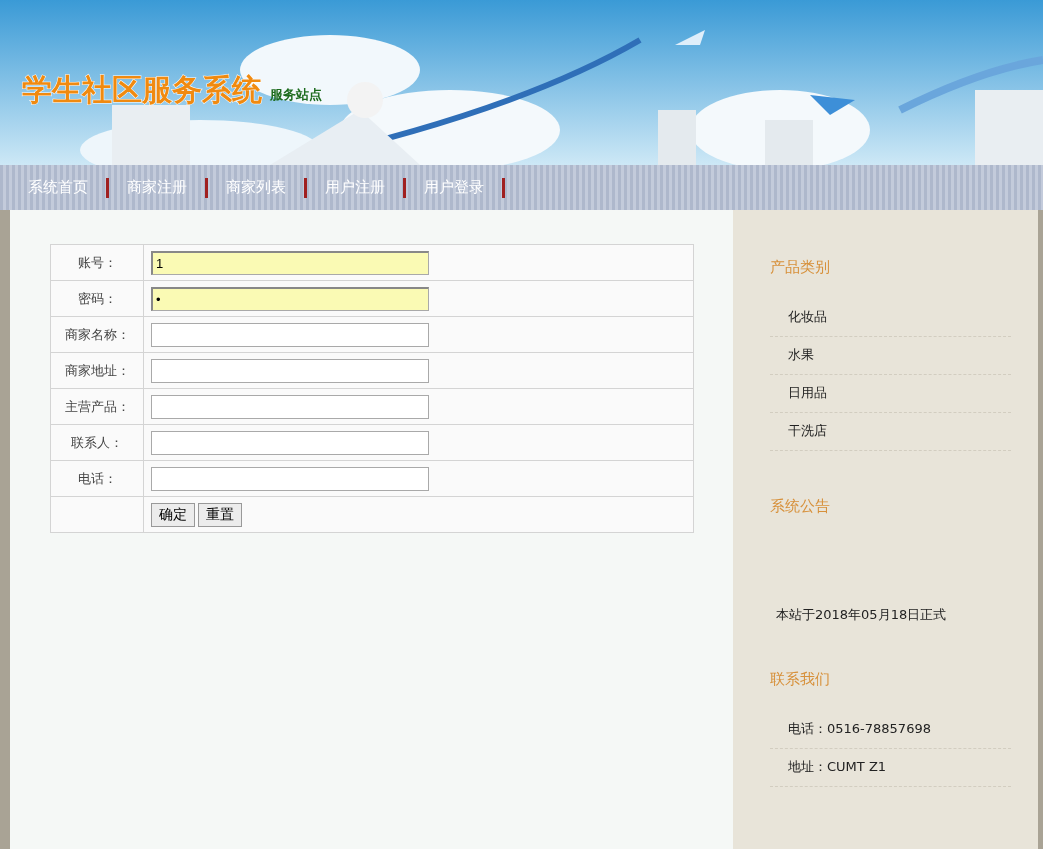 Image resolution: width=1043 pixels, height=849 pixels. What do you see at coordinates (97, 262) in the screenshot?
I see `field-label: 账号：` at bounding box center [97, 262].